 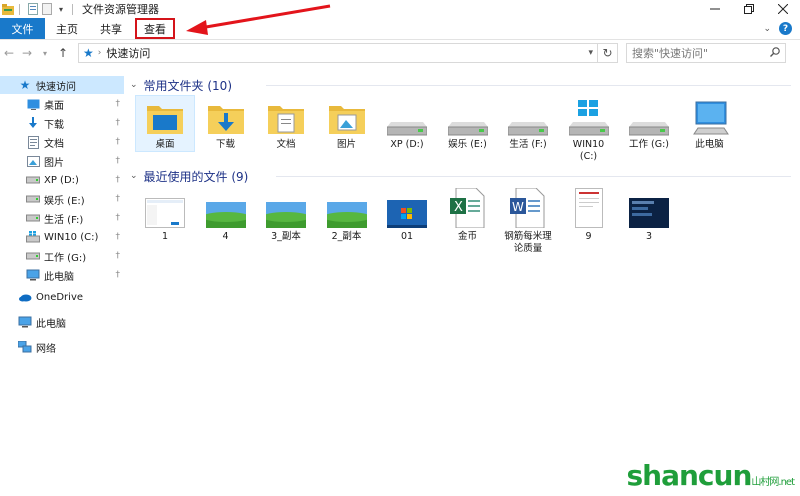 What do you see at coordinates (25, 85) in the screenshot?
I see `star-icon: ★` at bounding box center [25, 85].